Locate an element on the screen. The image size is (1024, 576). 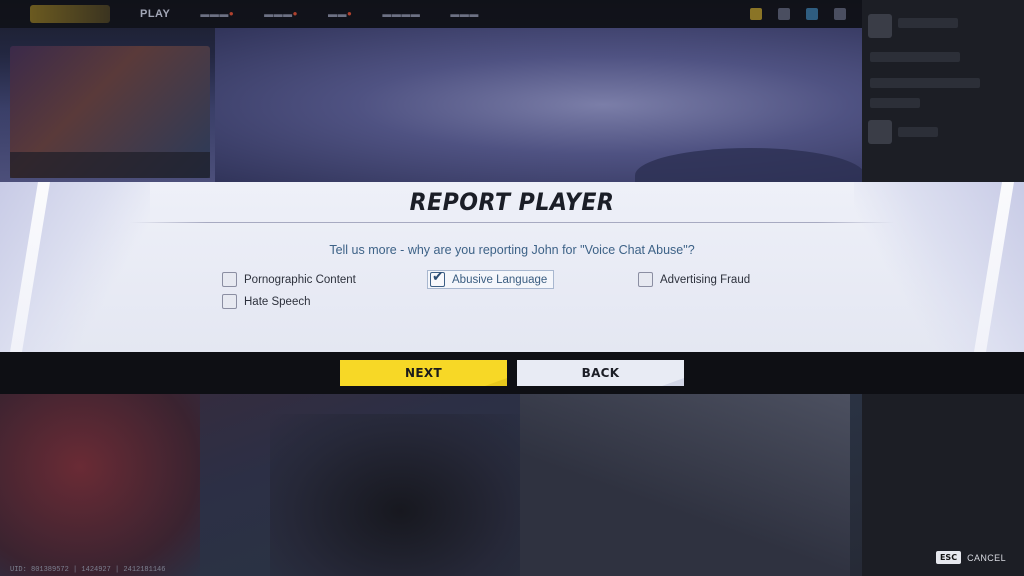
nav-item-3: ▬▬▬● is located at coordinates (281, 14).